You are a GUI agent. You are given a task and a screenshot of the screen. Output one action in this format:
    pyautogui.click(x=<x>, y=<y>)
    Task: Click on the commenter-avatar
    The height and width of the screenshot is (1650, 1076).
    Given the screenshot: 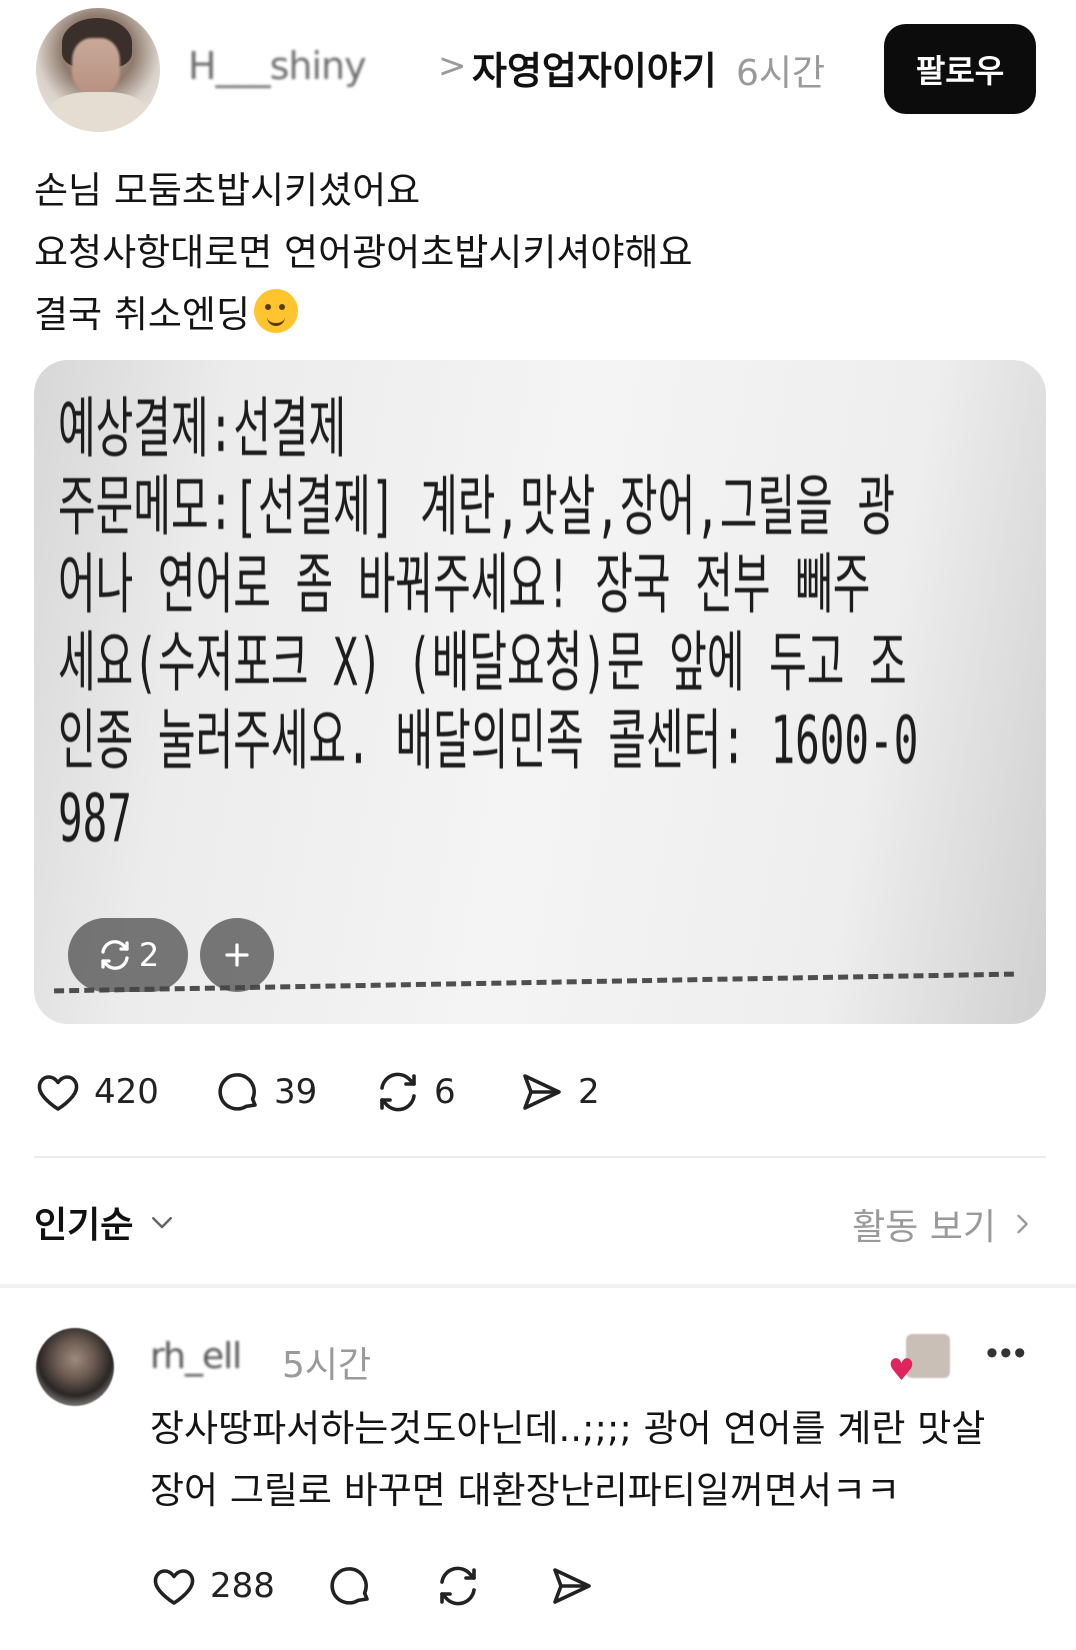 What is the action you would take?
    pyautogui.click(x=75, y=1367)
    